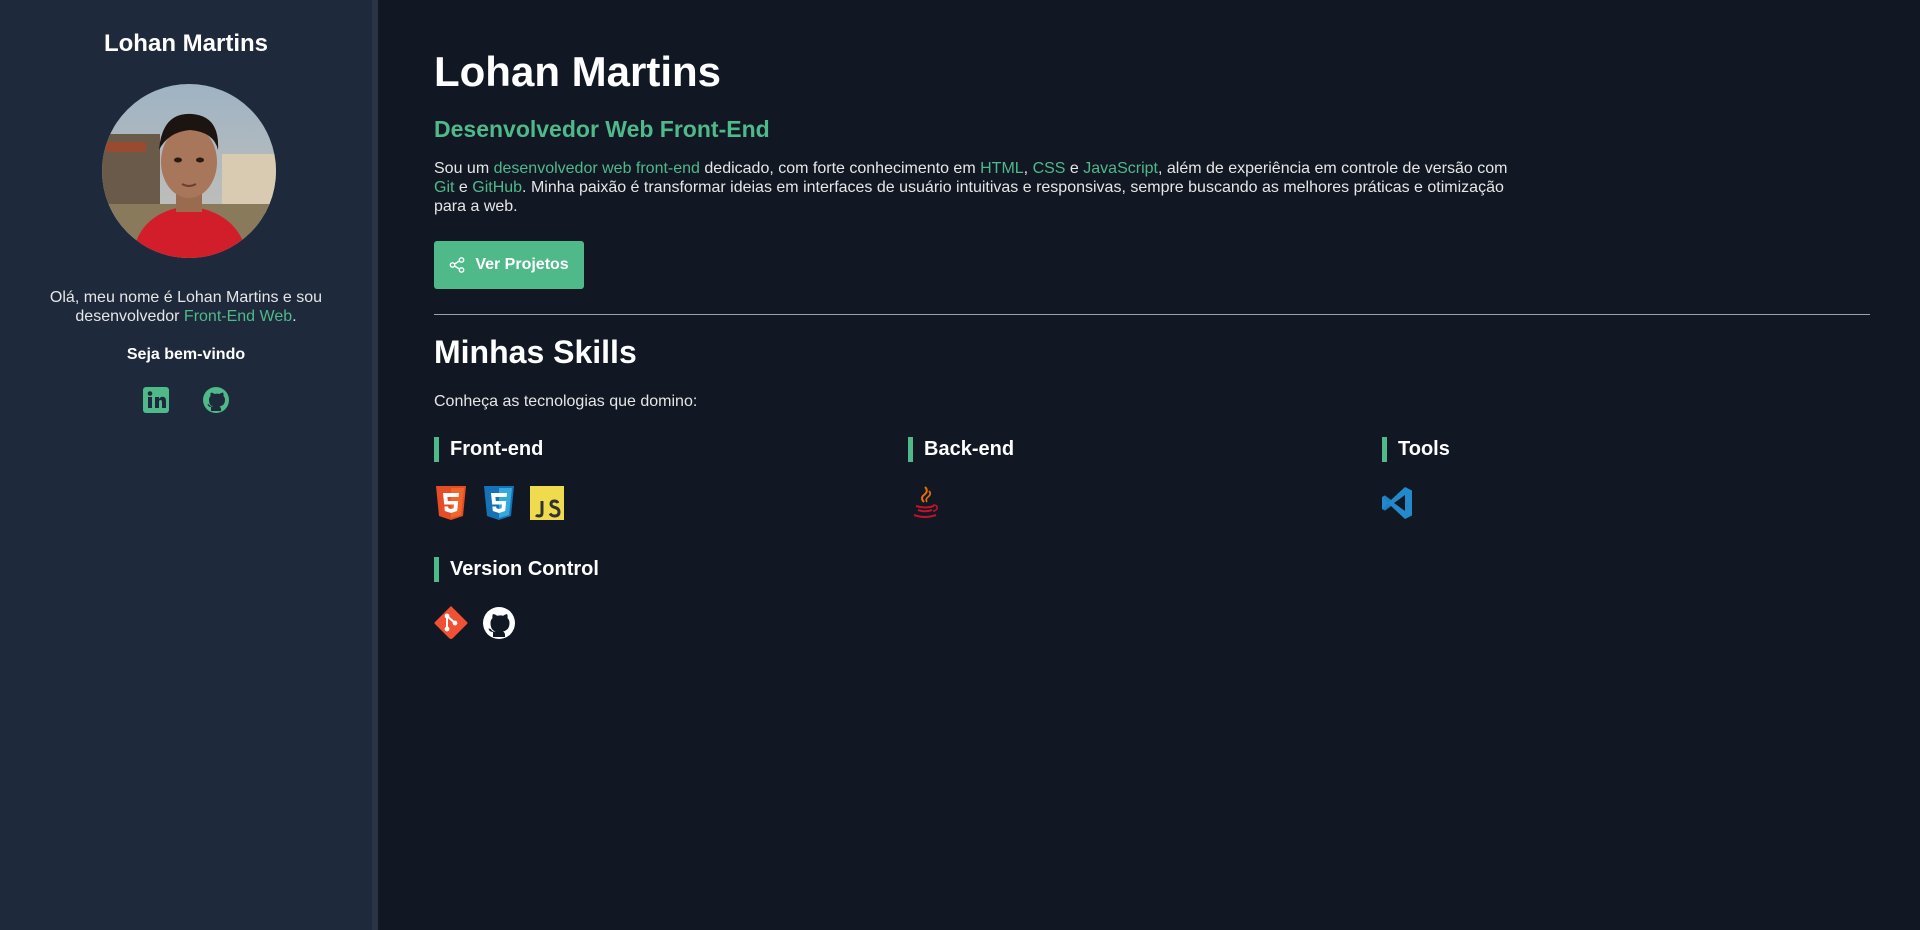 The image size is (1920, 930). What do you see at coordinates (189, 171) in the screenshot?
I see `avatar` at bounding box center [189, 171].